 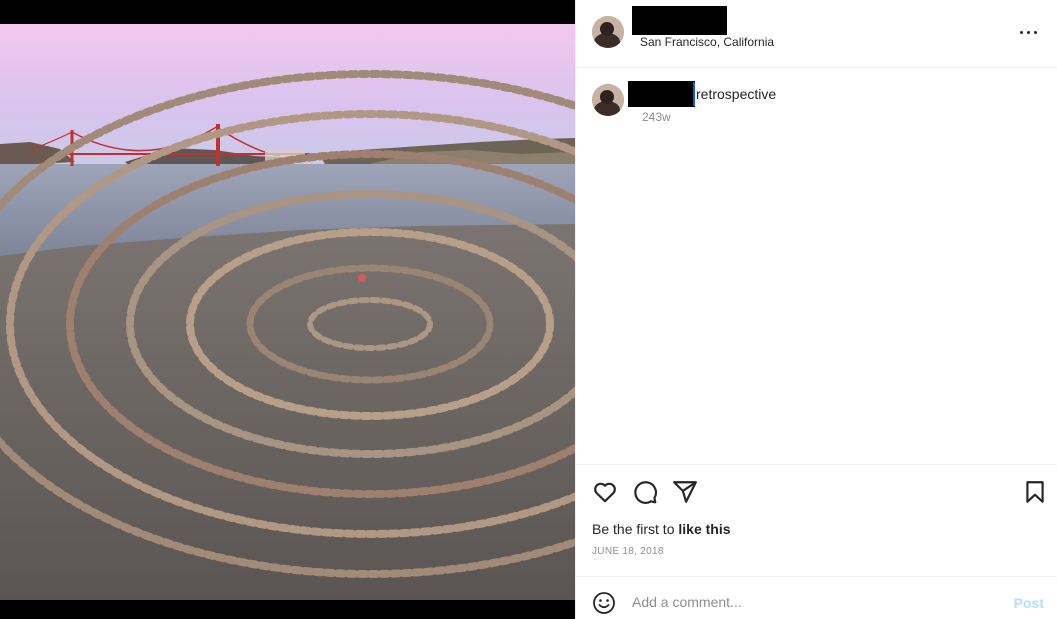 I want to click on post-comment-button: Post, so click(x=1029, y=603).